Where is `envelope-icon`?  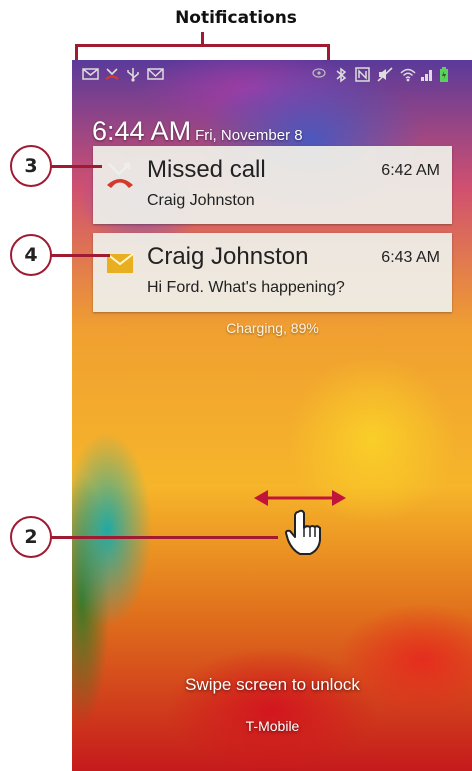 envelope-icon is located at coordinates (90, 74).